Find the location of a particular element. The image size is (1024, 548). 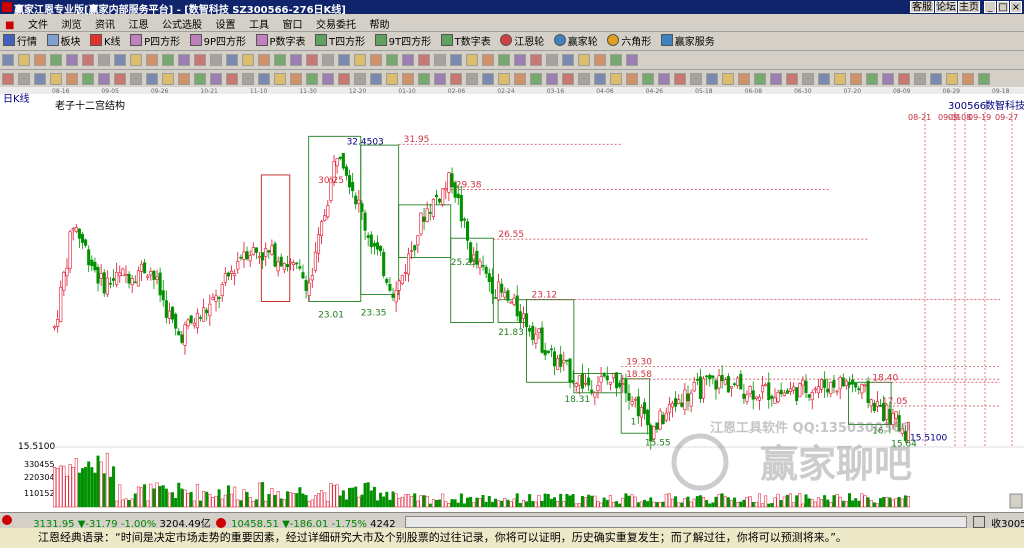

draw-tool-21-icon is located at coordinates (344, 60).